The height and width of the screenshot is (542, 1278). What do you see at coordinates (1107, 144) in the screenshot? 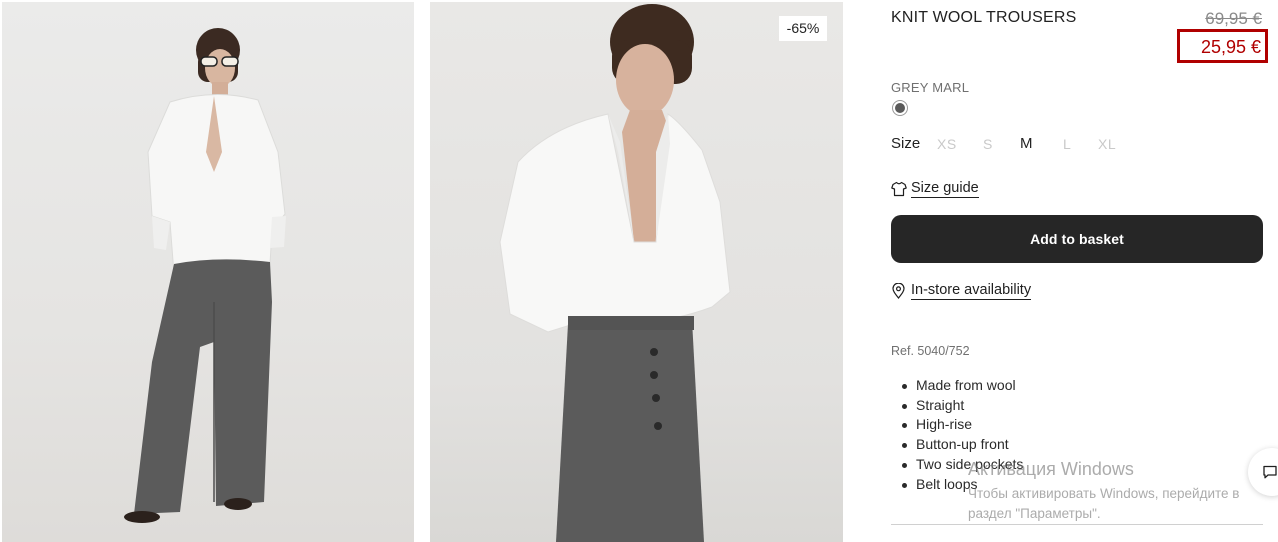
I see `size-option-xl: XL` at bounding box center [1107, 144].